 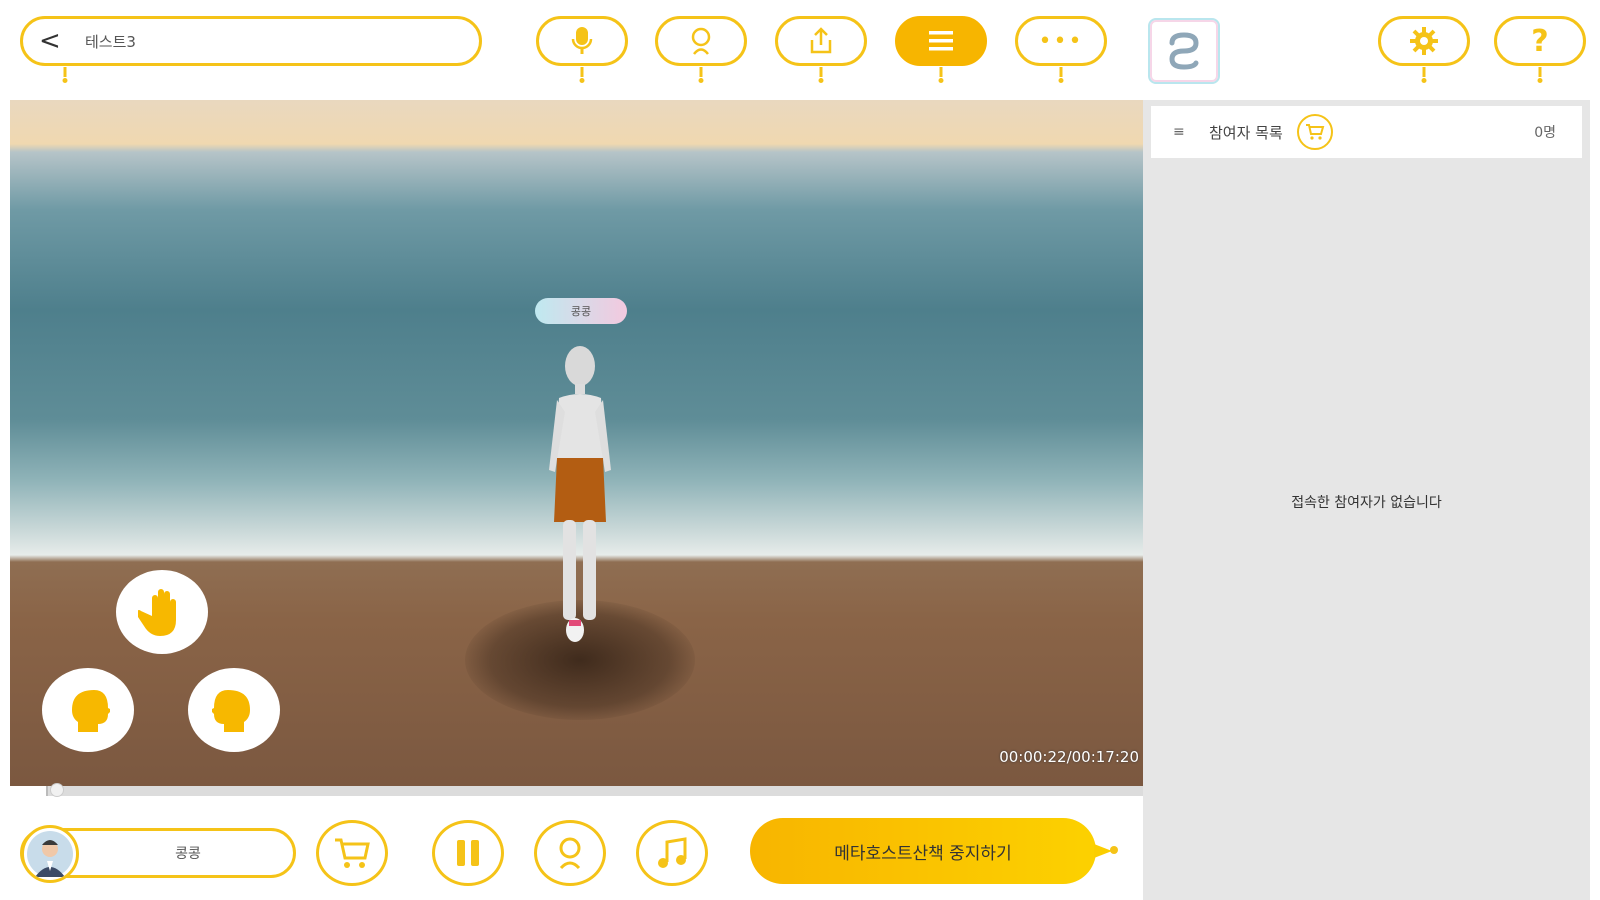 I want to click on menu-icon, so click(x=941, y=41).